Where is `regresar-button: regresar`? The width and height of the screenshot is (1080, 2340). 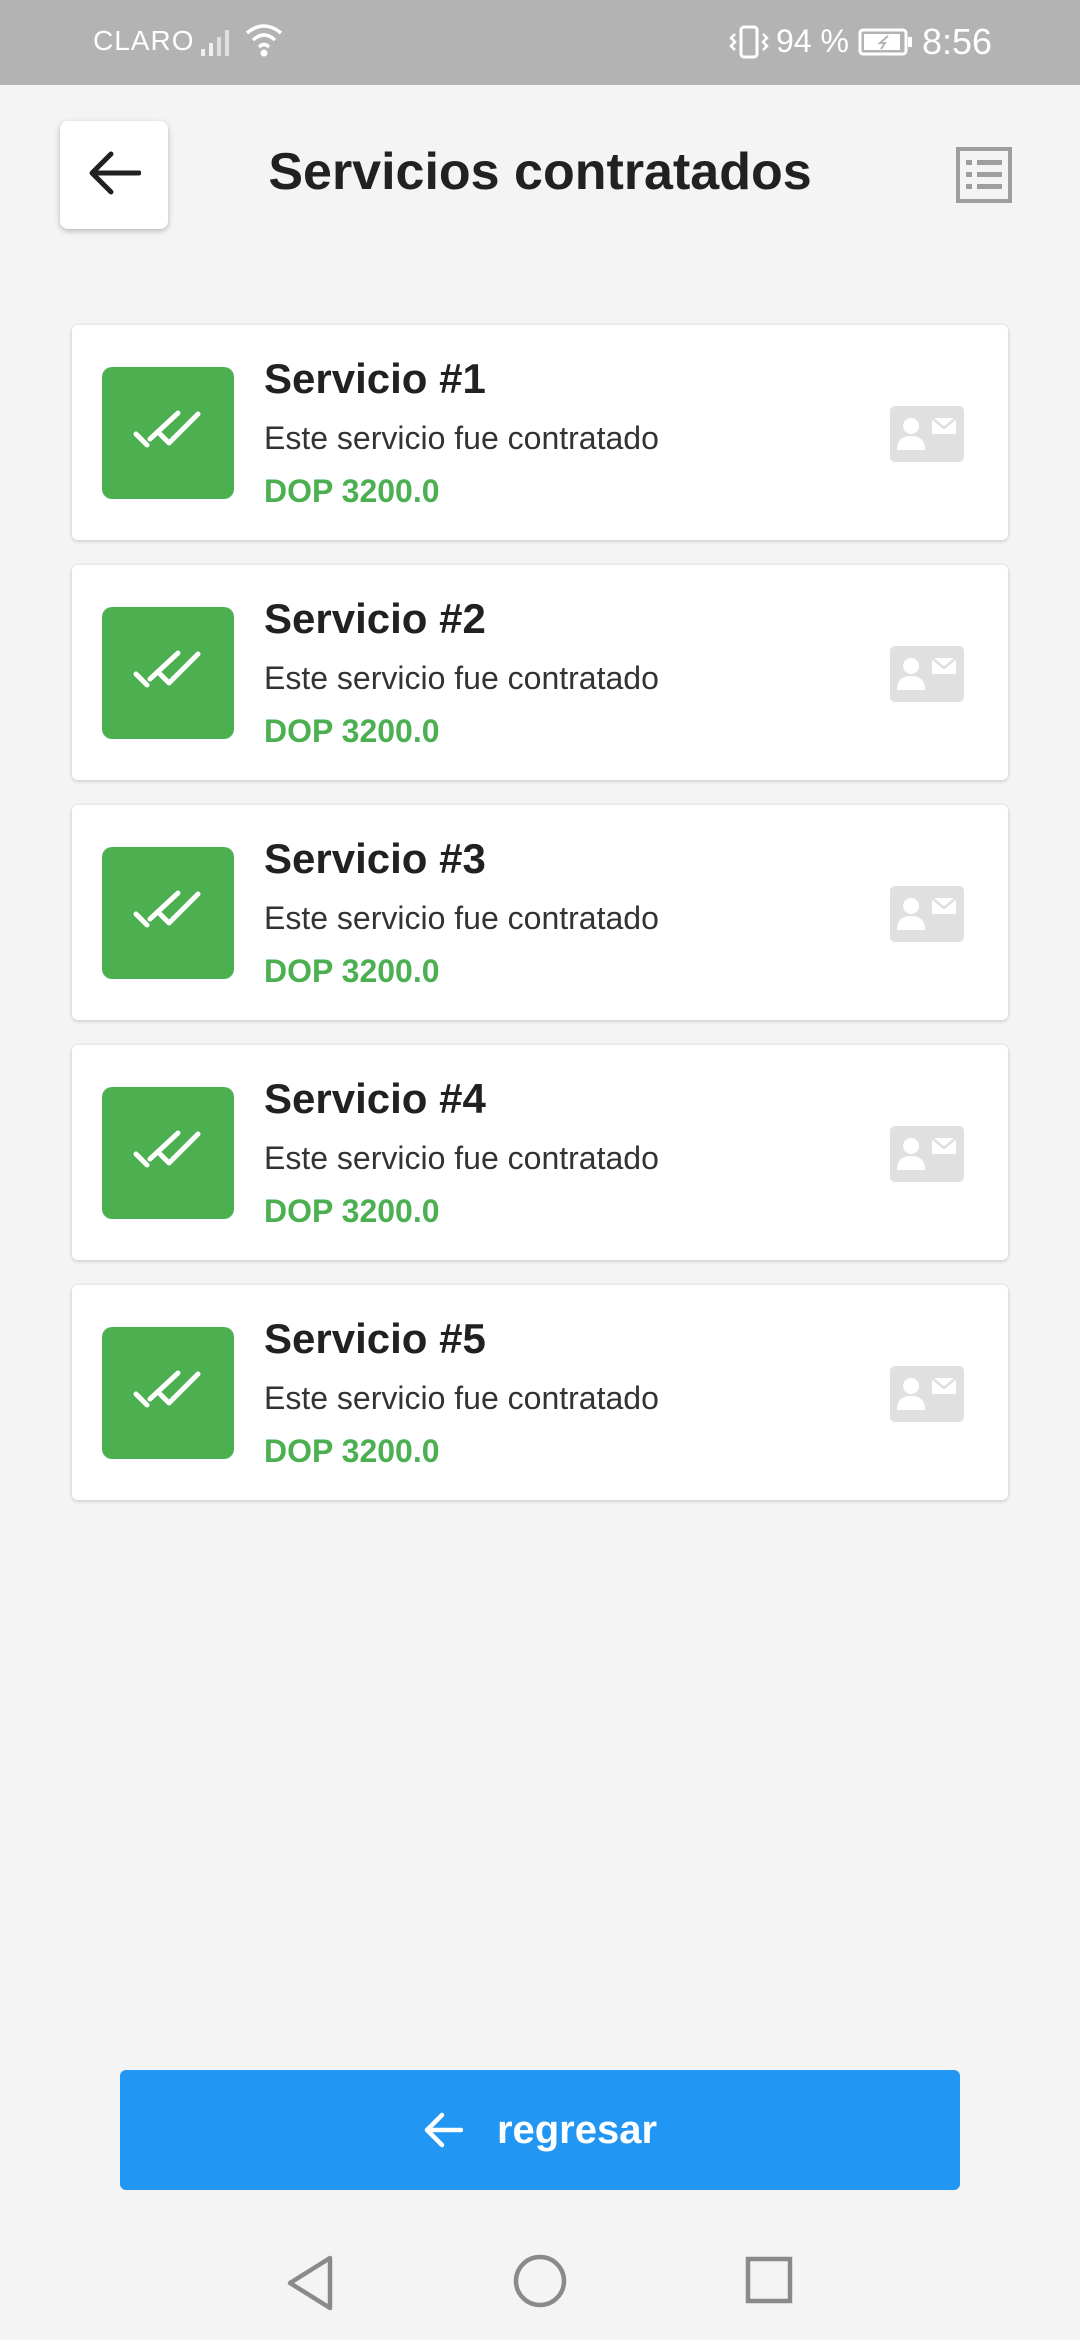
regresar-button: regresar is located at coordinates (540, 2130).